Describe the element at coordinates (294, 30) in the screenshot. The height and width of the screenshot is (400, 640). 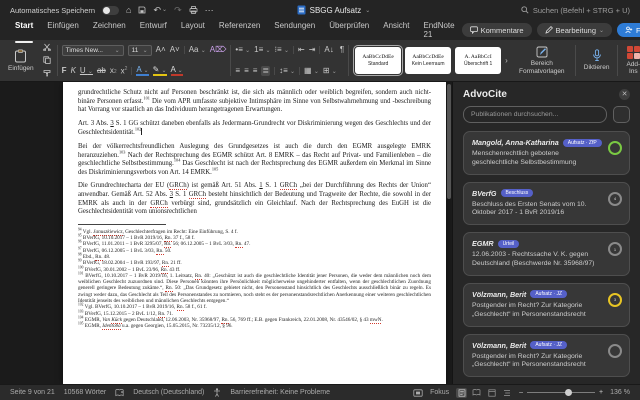
I see `tab-sendungen: Sendungen` at that location.